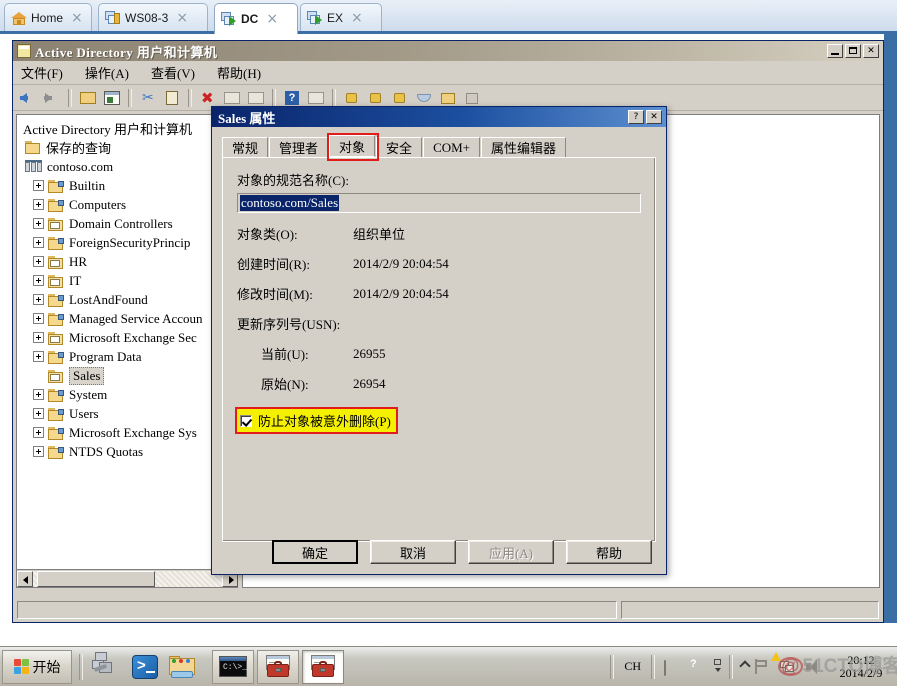  I want to click on canonical-name-field: contoso.com/Sales, so click(439, 203).